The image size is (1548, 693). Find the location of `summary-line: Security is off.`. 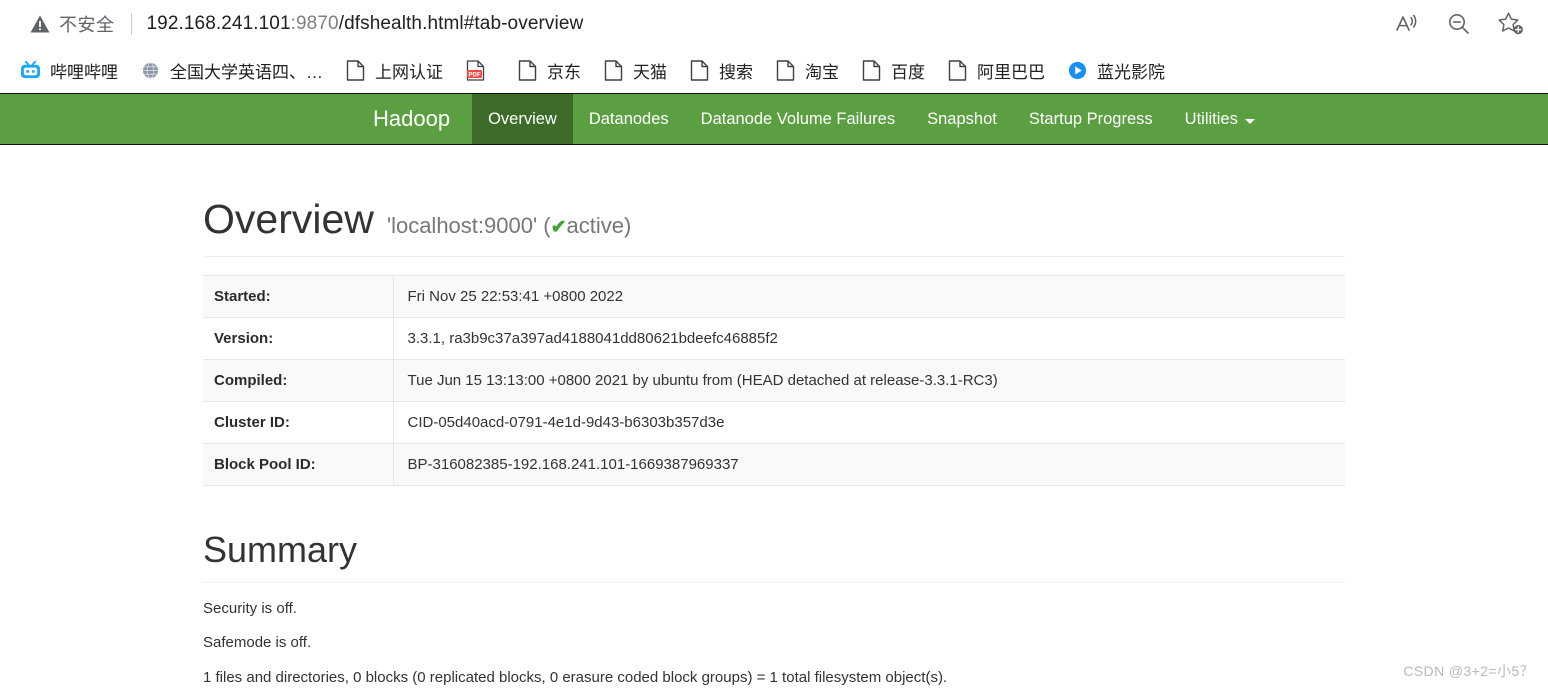

summary-line: Security is off. is located at coordinates (250, 608).